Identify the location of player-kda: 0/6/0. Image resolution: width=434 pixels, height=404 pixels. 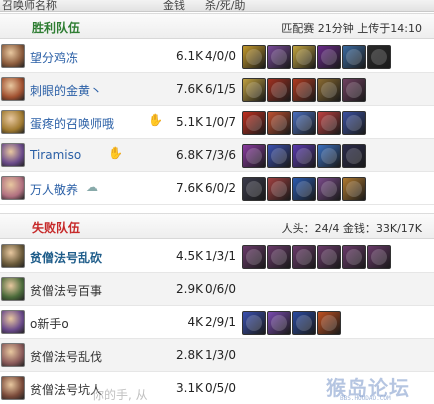
(220, 289).